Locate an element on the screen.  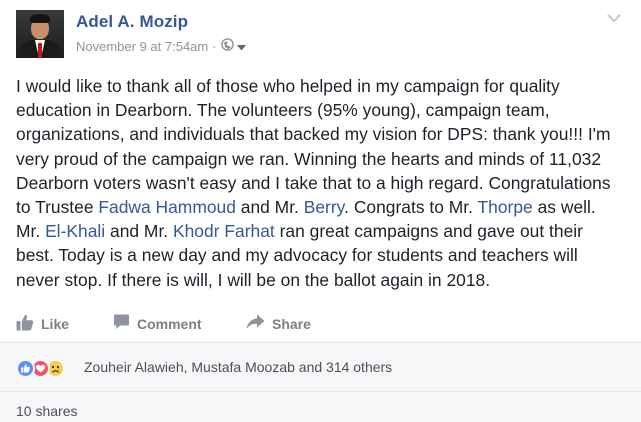
like-button: Like is located at coordinates (42, 324).